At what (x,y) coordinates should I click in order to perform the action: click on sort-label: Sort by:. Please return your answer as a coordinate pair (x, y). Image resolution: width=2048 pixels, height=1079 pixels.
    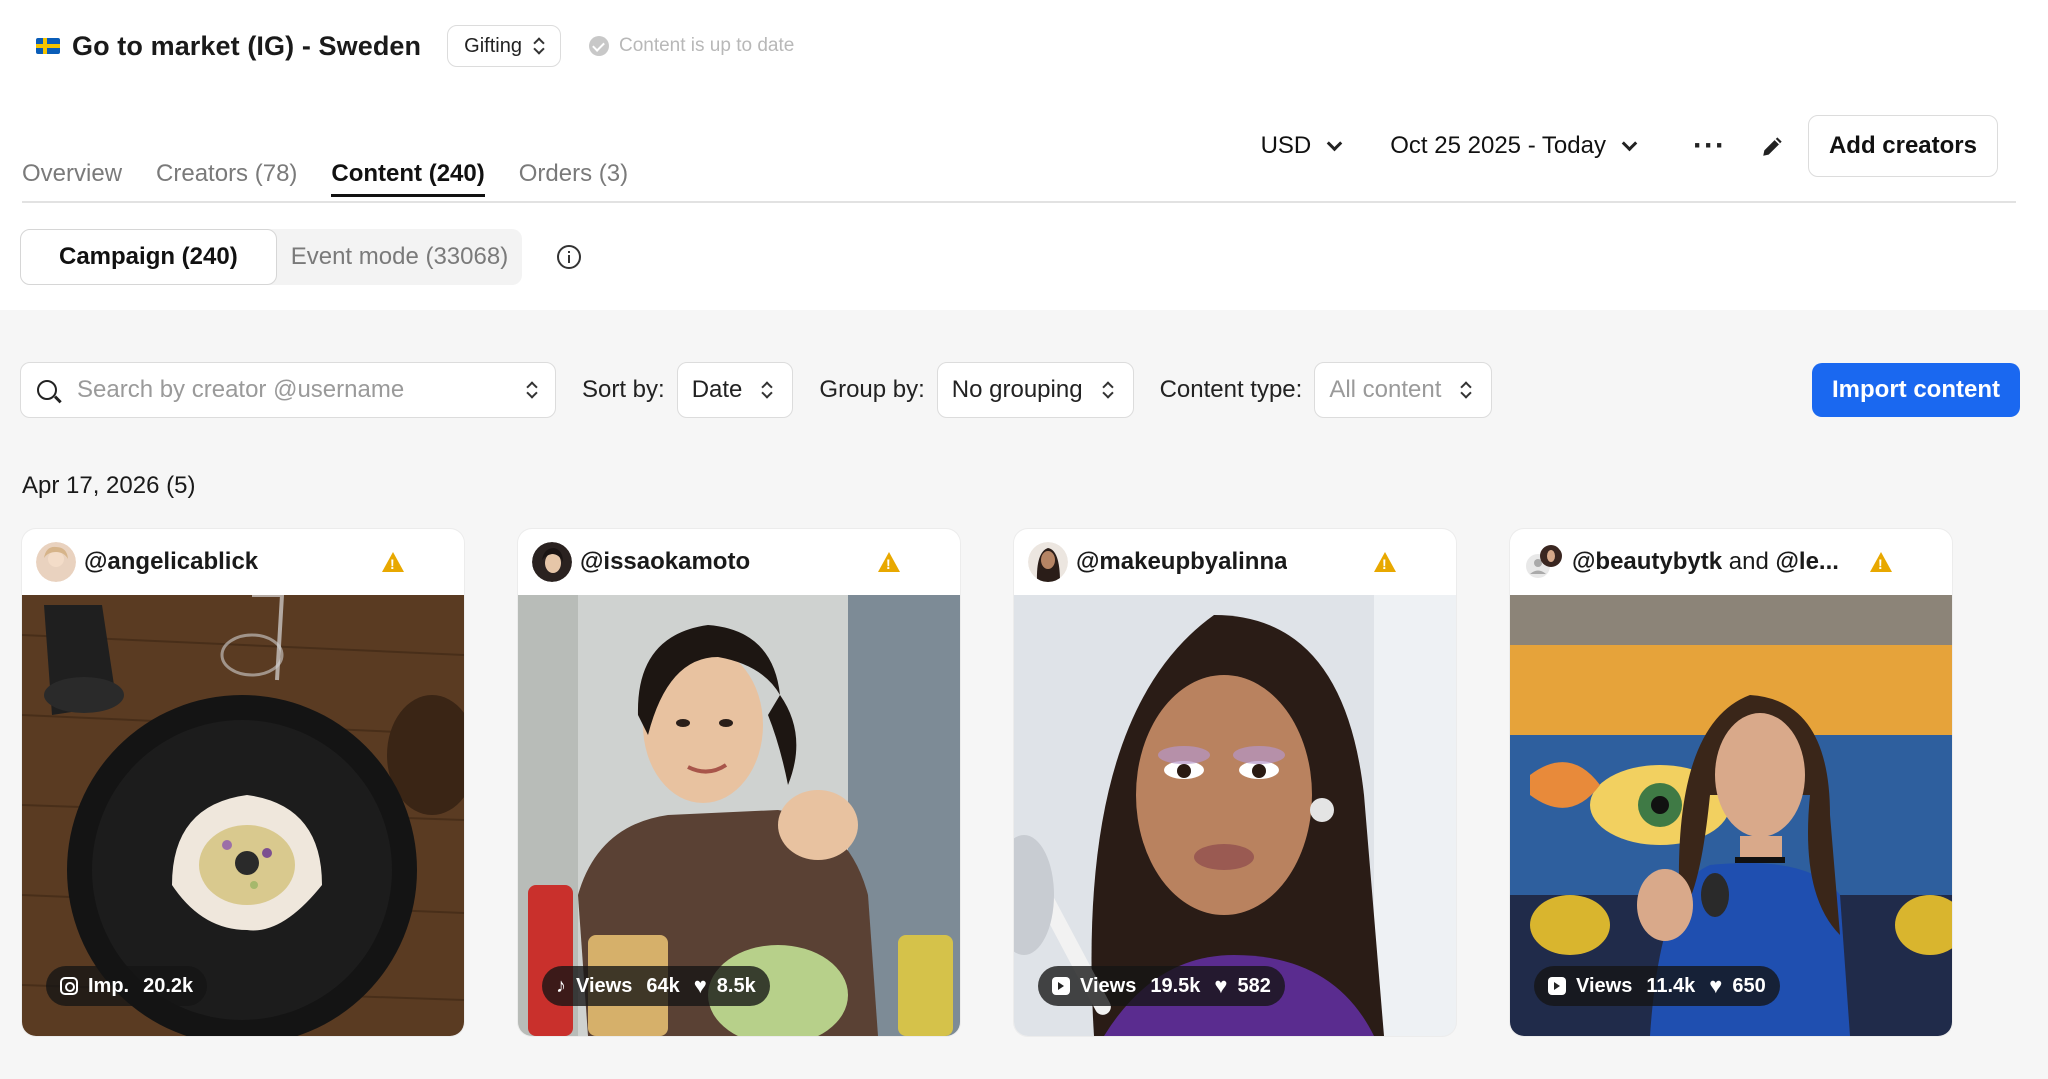
    Looking at the image, I should click on (623, 389).